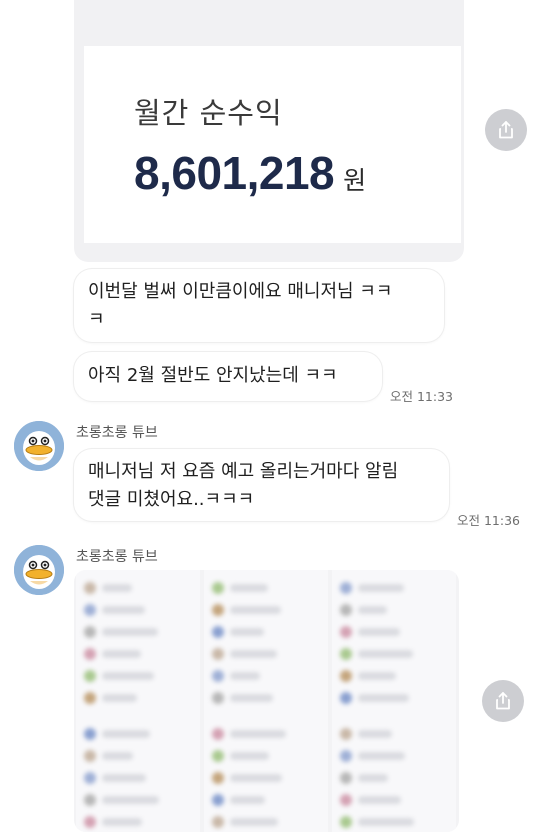 The image size is (560, 838). What do you see at coordinates (234, 173) in the screenshot?
I see `earnings-value: 8,601,218` at bounding box center [234, 173].